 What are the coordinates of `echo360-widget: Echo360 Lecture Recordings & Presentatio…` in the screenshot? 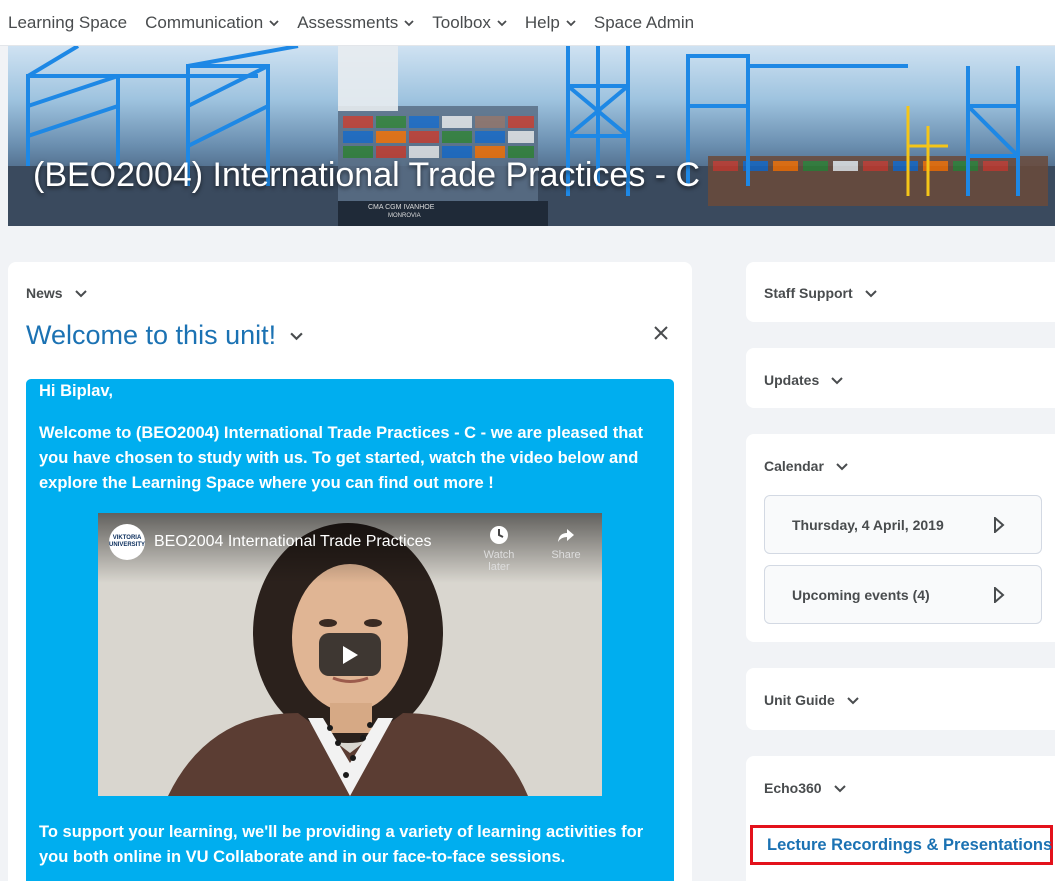 It's located at (900, 818).